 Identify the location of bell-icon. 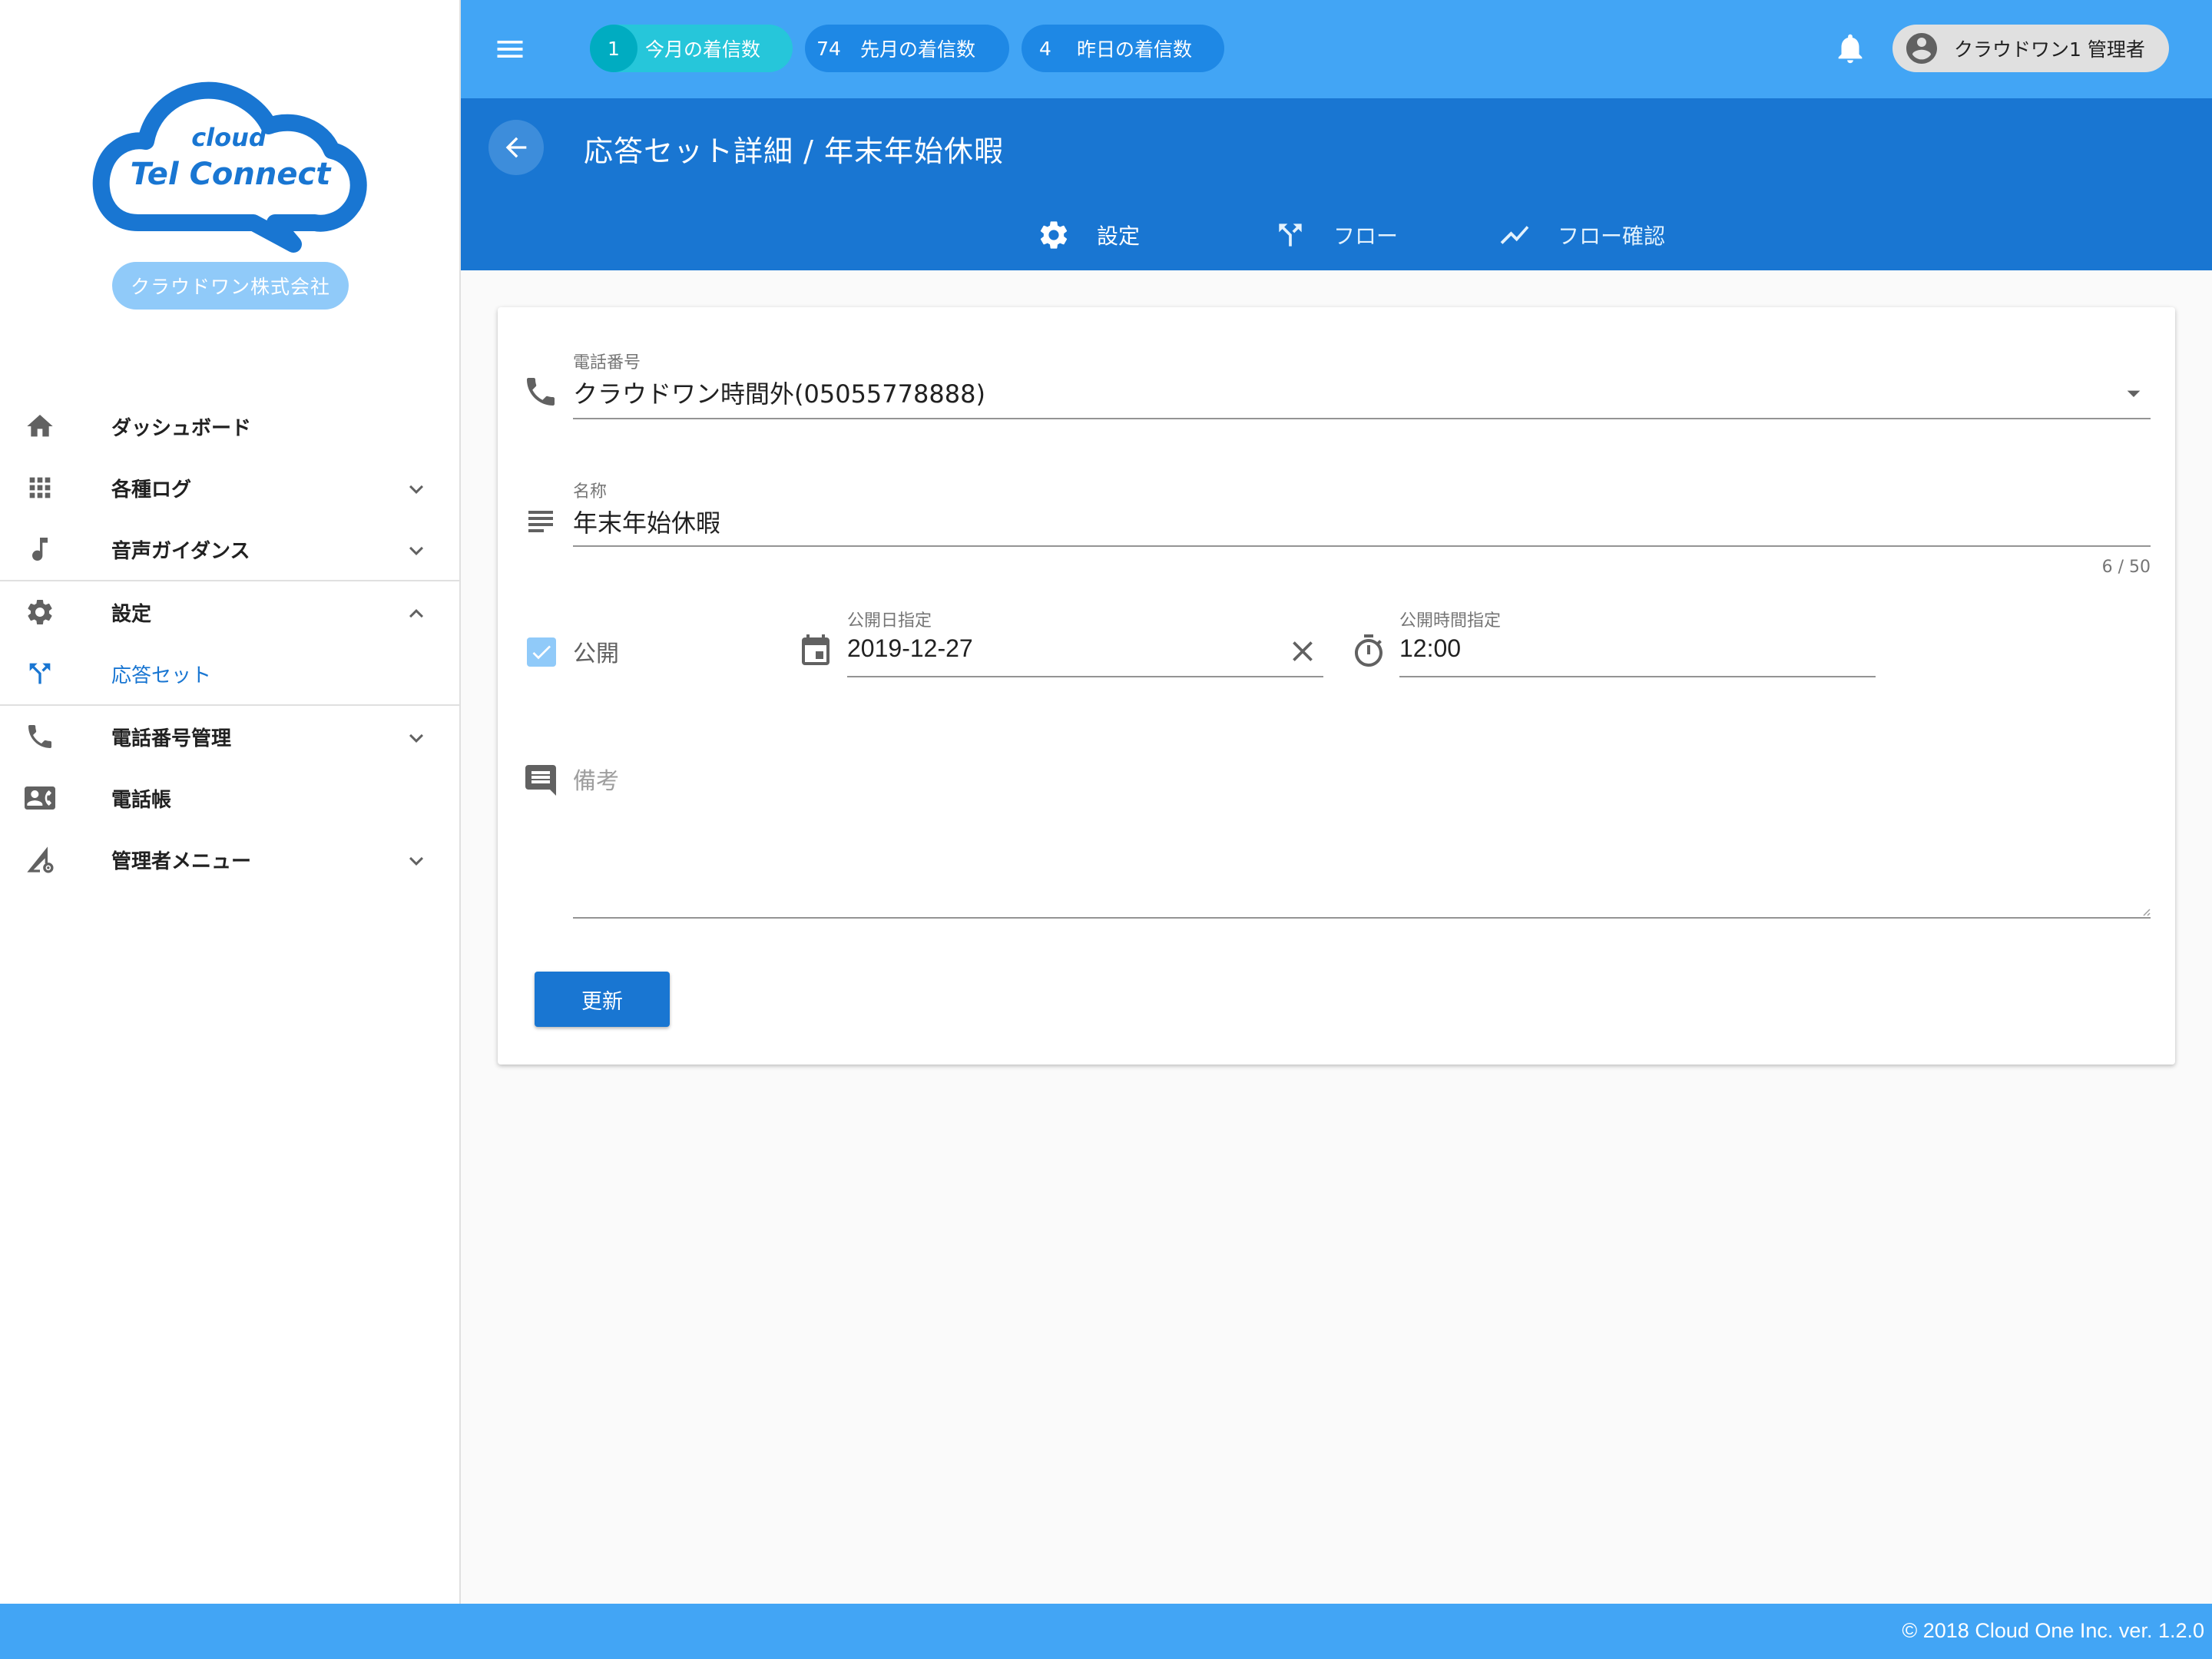
(1850, 49).